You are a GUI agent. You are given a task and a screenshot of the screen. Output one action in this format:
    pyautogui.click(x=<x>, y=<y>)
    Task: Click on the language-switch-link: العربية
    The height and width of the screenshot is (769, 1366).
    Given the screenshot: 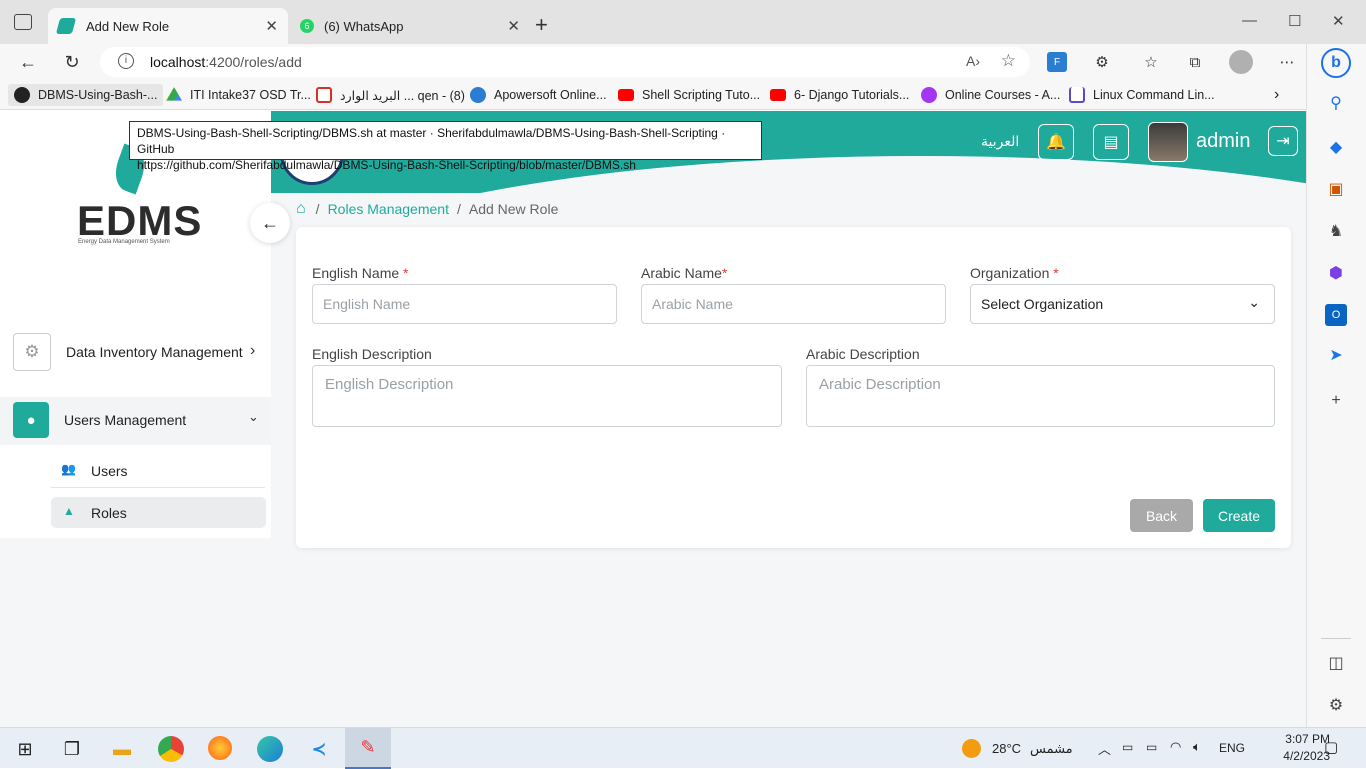 What is the action you would take?
    pyautogui.click(x=1000, y=141)
    